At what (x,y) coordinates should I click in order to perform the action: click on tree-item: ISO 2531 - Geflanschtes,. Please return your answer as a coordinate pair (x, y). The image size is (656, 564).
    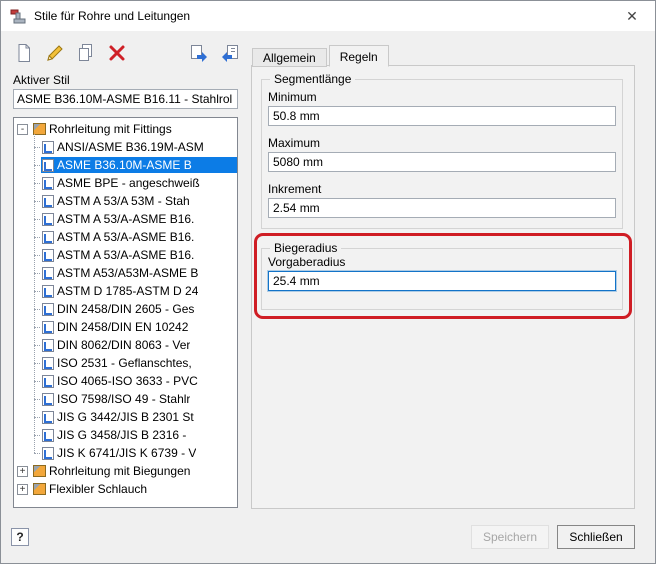
    Looking at the image, I should click on (125, 363).